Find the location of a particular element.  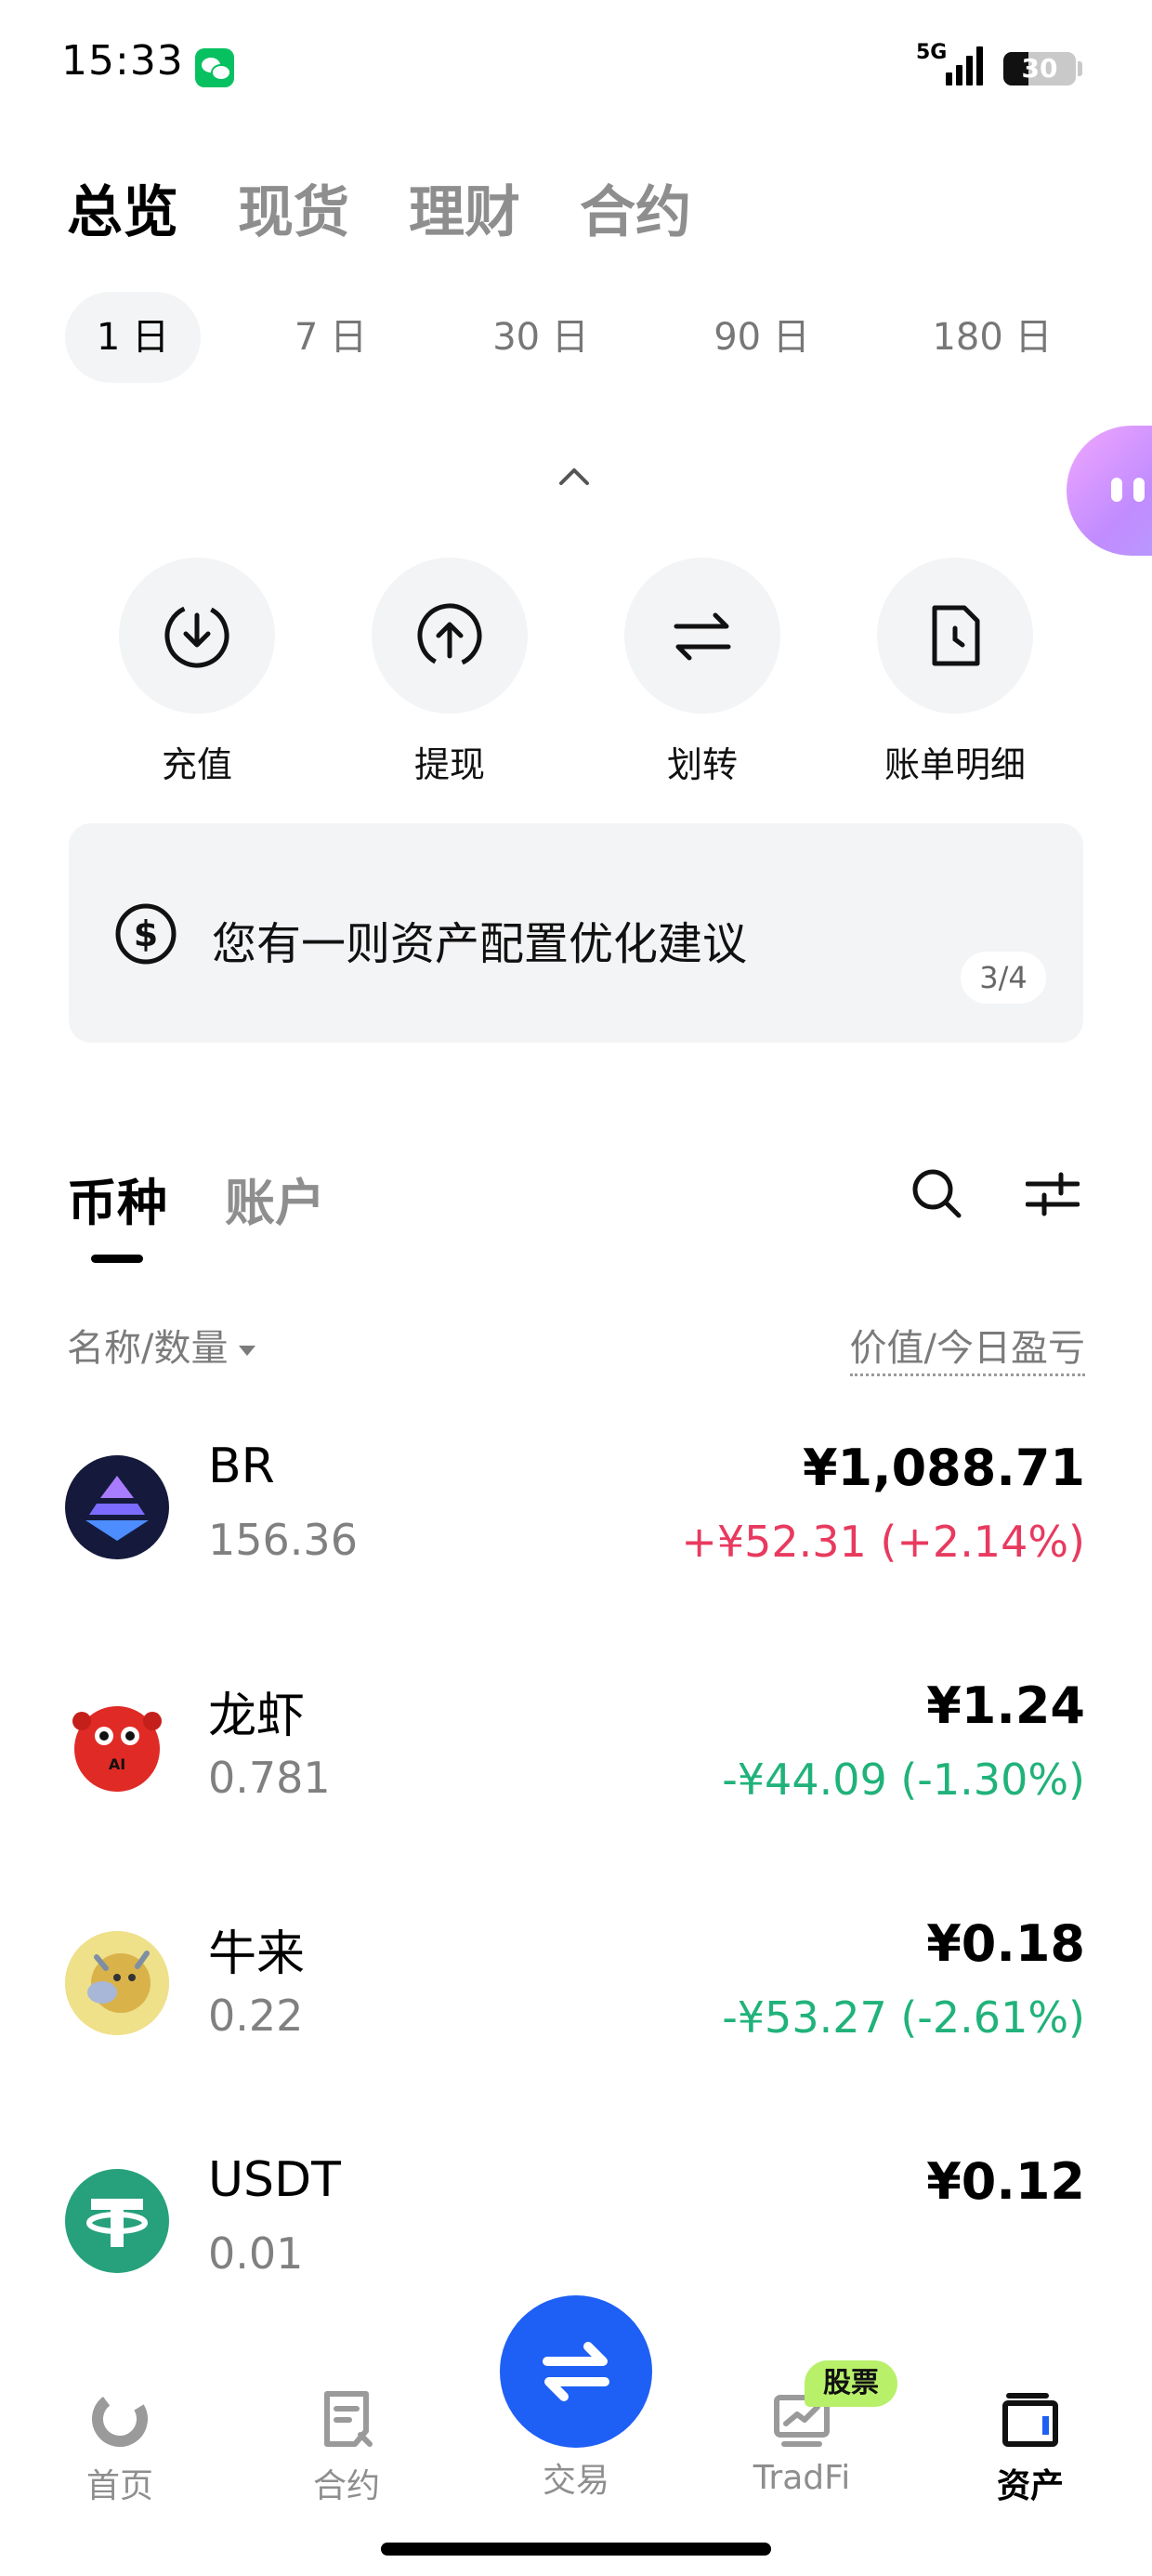

coin-quantity: 0.22 is located at coordinates (256, 2016).